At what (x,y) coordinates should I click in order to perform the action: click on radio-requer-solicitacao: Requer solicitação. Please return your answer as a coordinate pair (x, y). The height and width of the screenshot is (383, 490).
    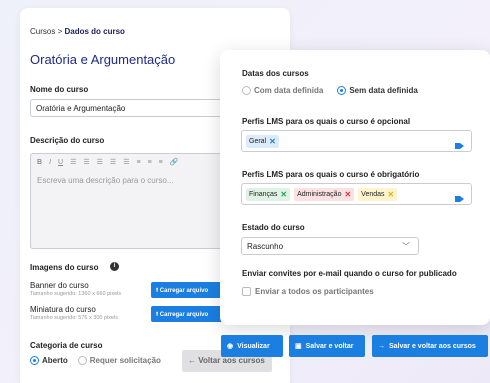
    Looking at the image, I should click on (119, 361).